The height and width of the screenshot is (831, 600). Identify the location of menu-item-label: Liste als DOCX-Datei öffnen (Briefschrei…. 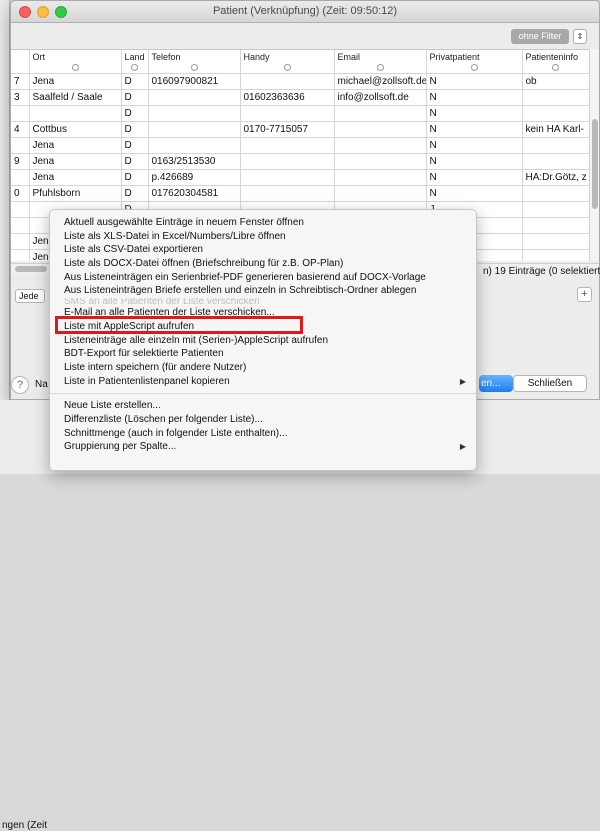
(204, 264).